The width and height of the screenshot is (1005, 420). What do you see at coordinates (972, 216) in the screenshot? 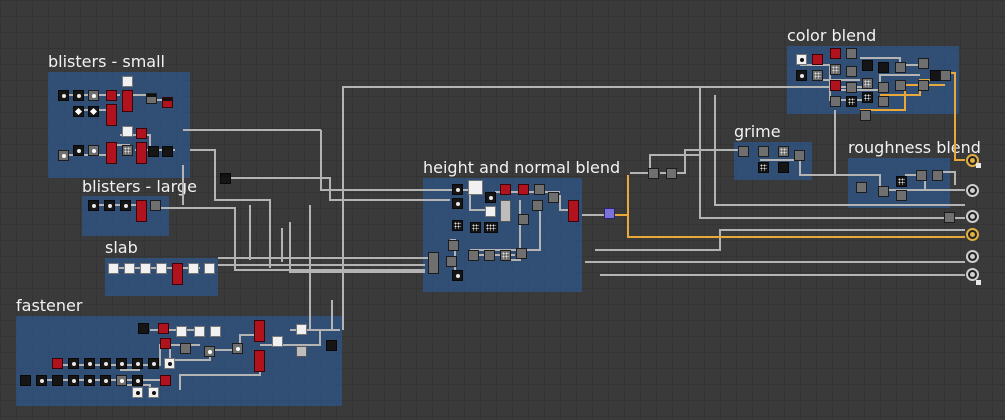
I see `material-output-metallic-icon` at bounding box center [972, 216].